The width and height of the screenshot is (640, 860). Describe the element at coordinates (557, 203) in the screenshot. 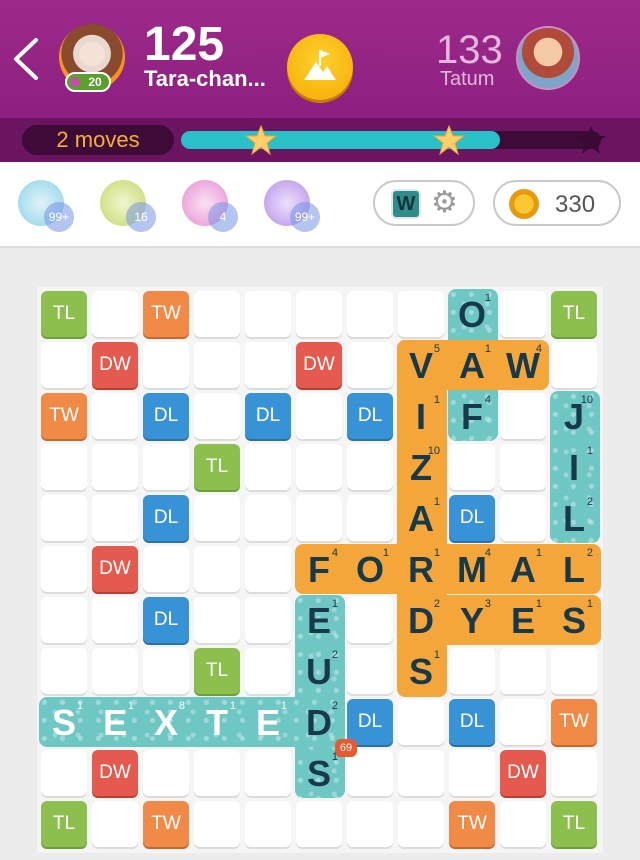

I see `coins-button: 330` at that location.